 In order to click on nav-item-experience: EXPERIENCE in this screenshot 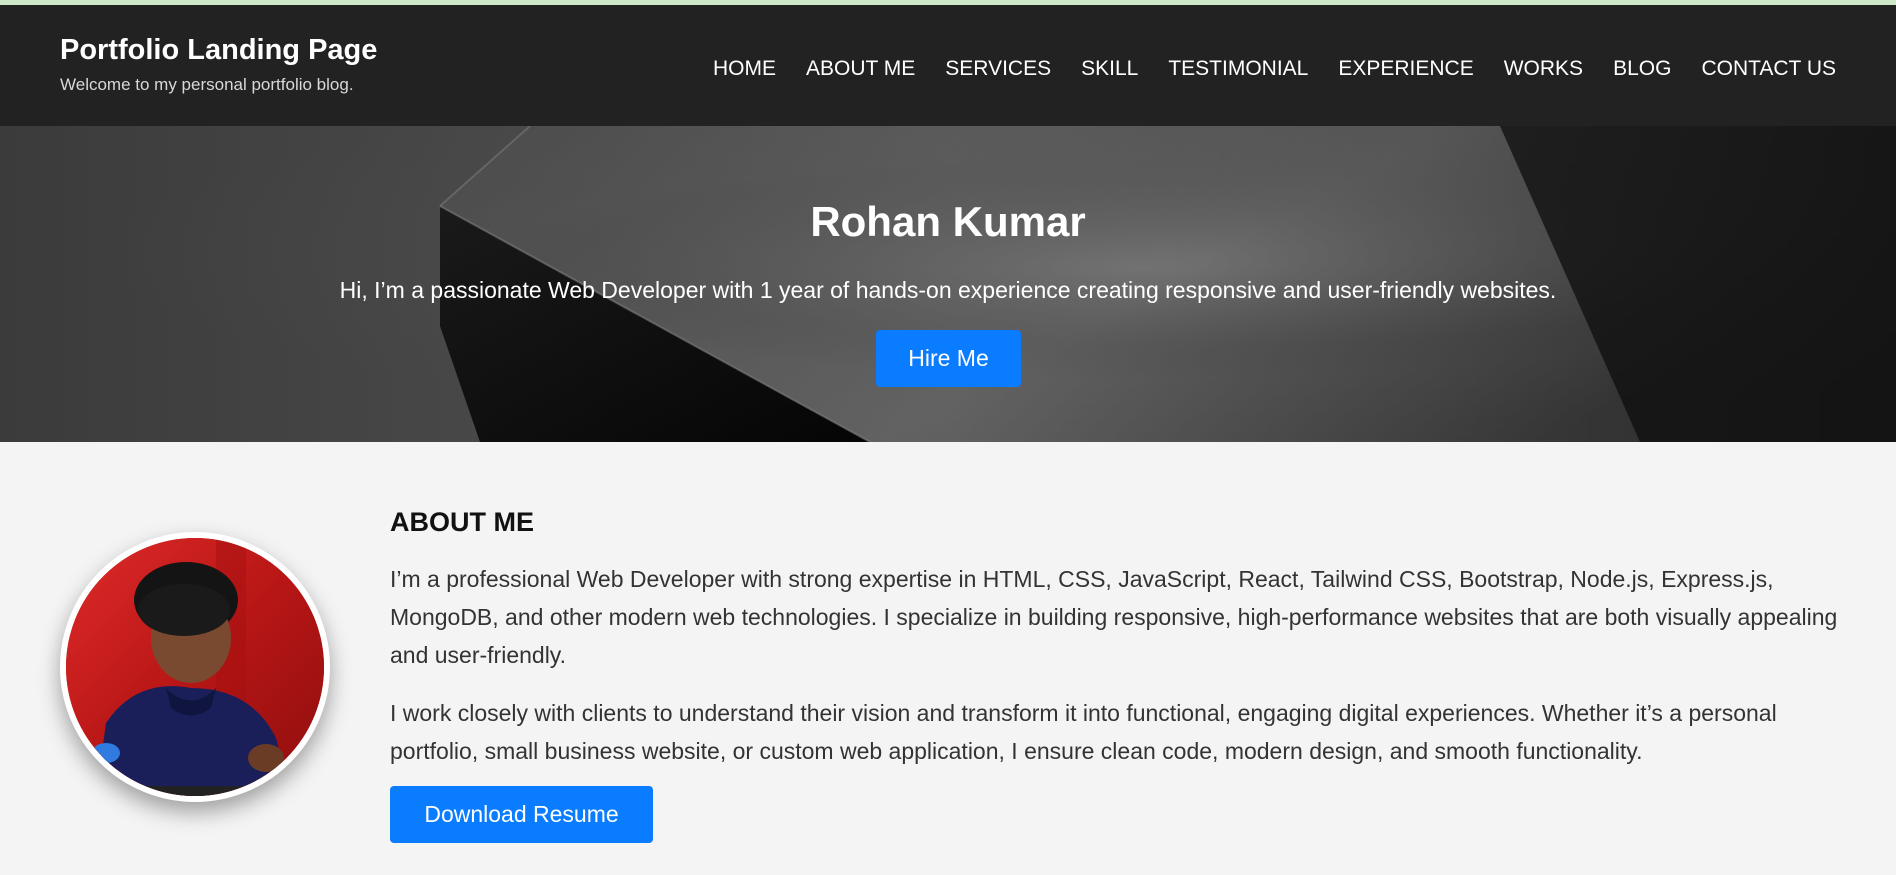, I will do `click(1405, 69)`.